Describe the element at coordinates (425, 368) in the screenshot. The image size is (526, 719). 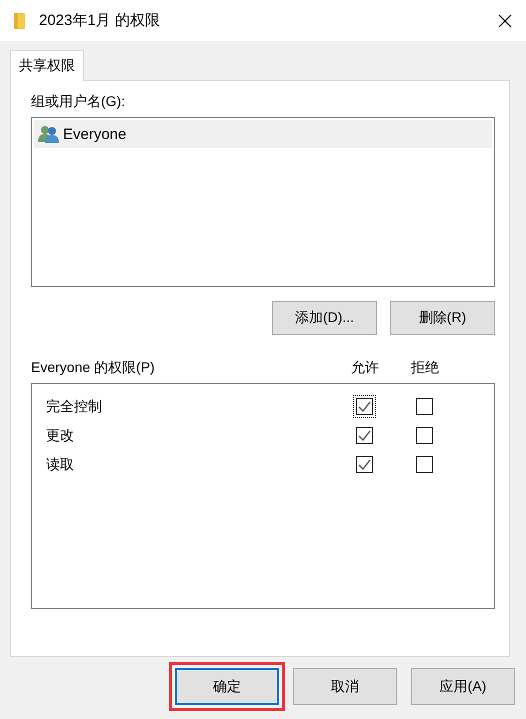
I see `column-header: 拒绝` at that location.